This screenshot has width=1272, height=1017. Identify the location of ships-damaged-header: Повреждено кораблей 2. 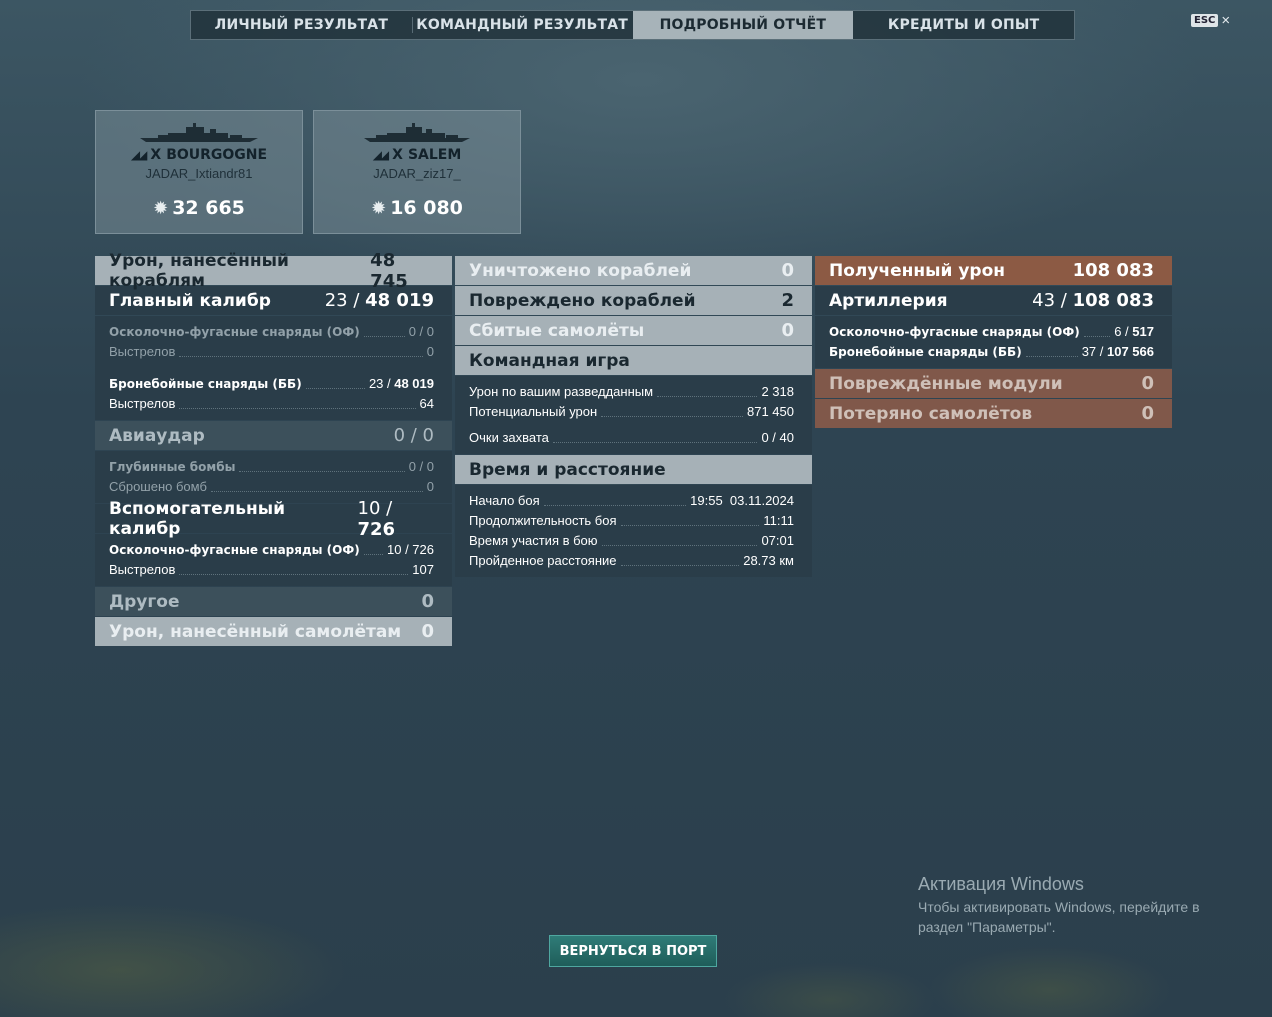
(633, 300).